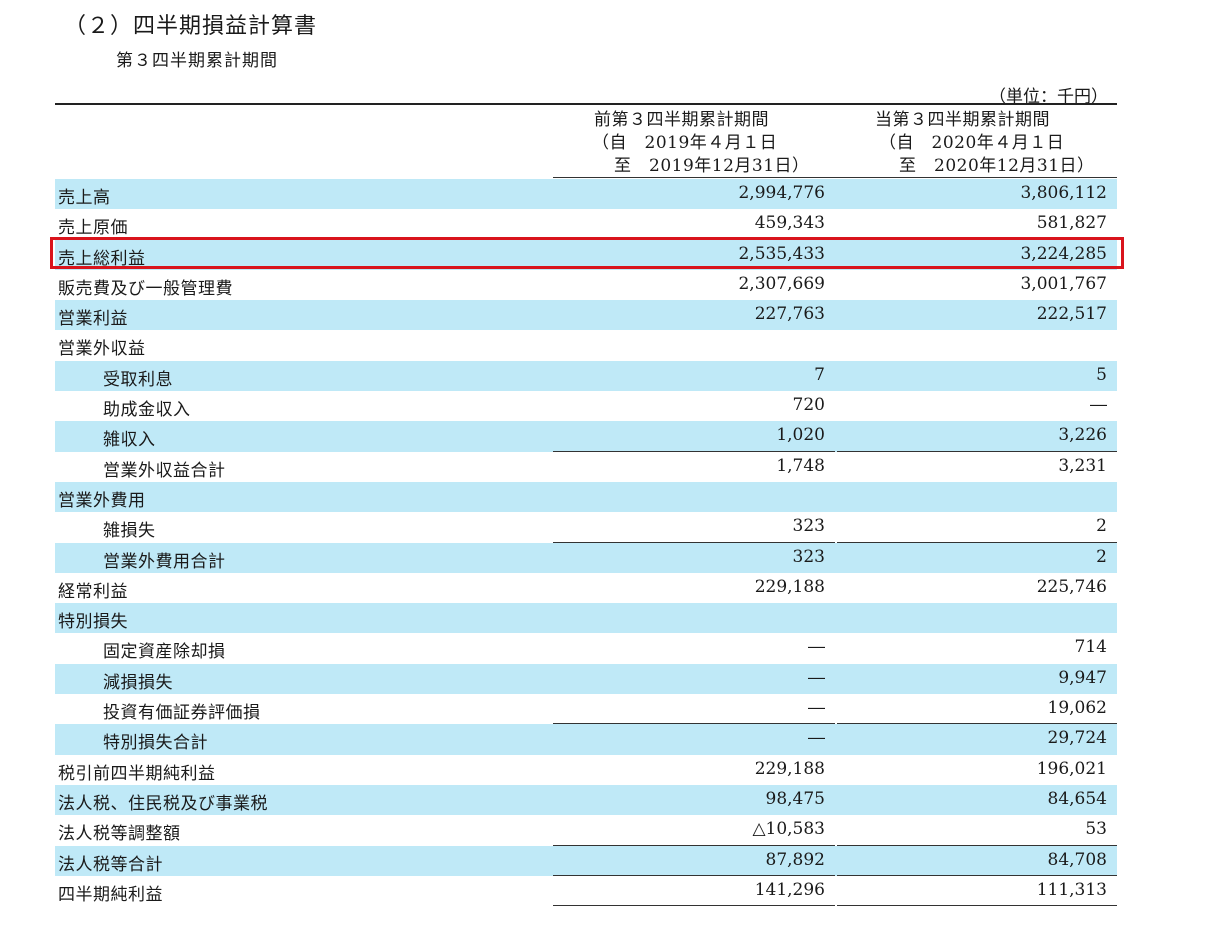 This screenshot has width=1210, height=932. Describe the element at coordinates (155, 743) in the screenshot. I see `row-label: 特別損失合計` at that location.